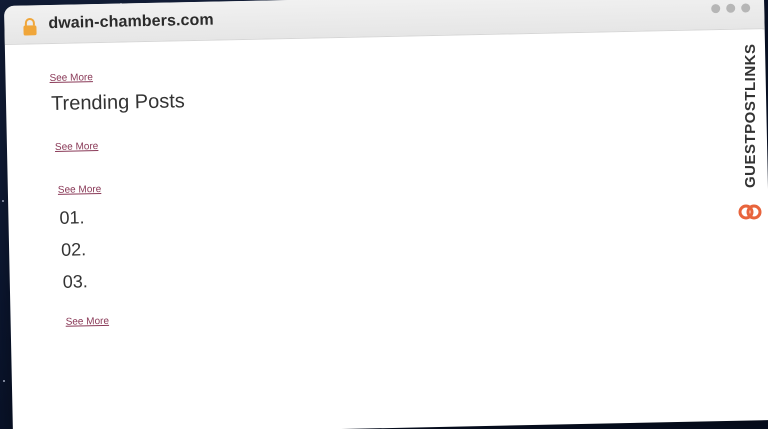 The image size is (768, 429). I want to click on url-text: dwain-chambers.com, so click(131, 22).